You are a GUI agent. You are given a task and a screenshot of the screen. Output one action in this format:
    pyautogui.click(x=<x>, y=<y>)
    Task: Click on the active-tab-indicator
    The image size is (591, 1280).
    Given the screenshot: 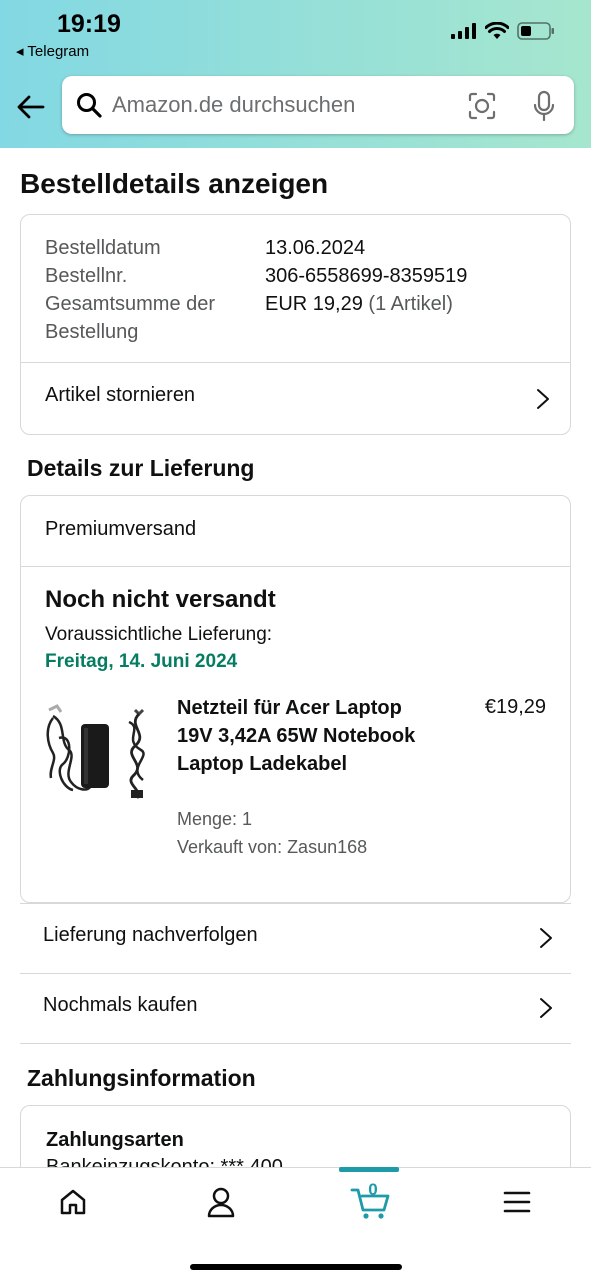 What is the action you would take?
    pyautogui.click(x=369, y=1169)
    